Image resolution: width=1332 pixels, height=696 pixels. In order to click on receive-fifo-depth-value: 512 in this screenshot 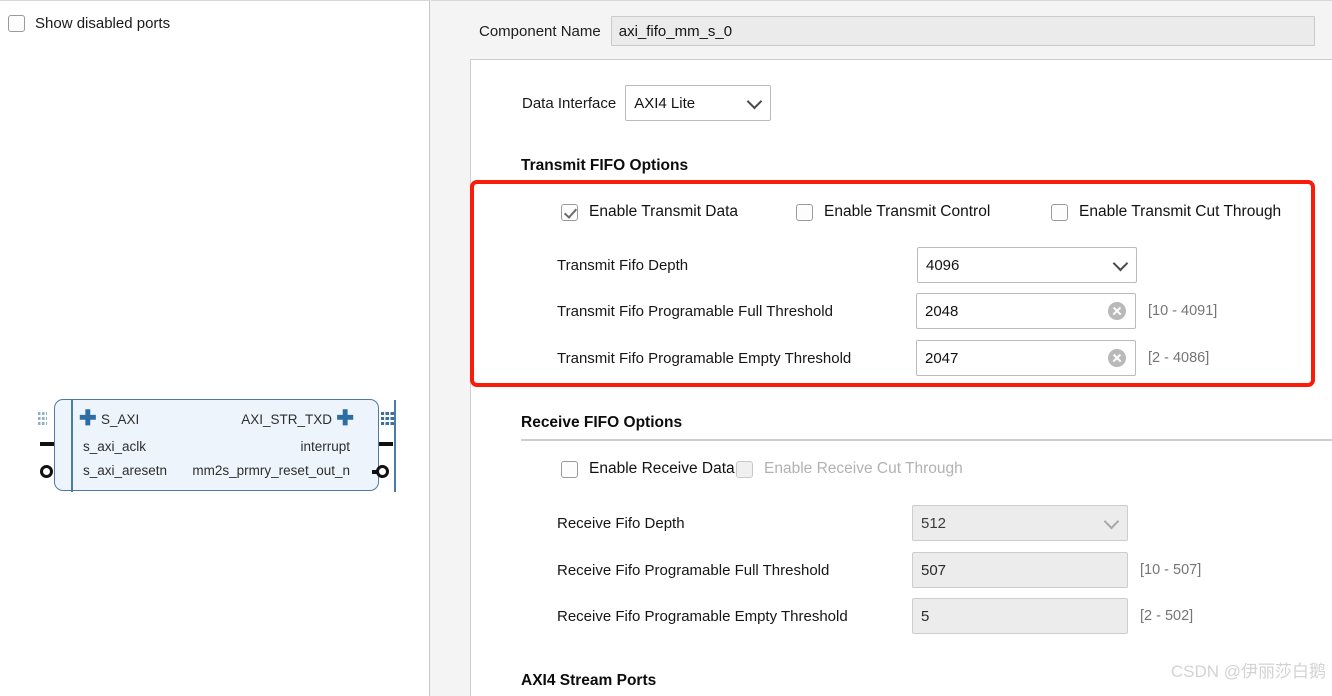, I will do `click(934, 523)`.